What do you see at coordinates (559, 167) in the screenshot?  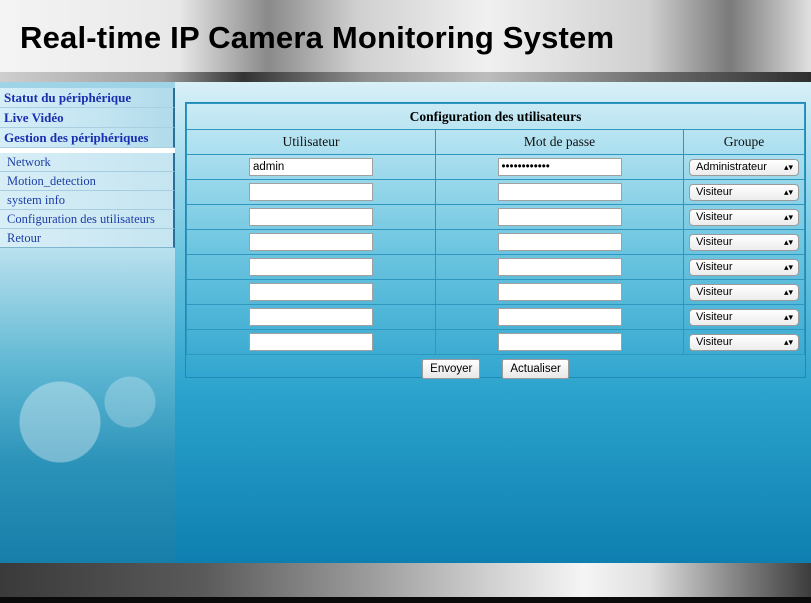 I see `password-input: ••••••••••••` at bounding box center [559, 167].